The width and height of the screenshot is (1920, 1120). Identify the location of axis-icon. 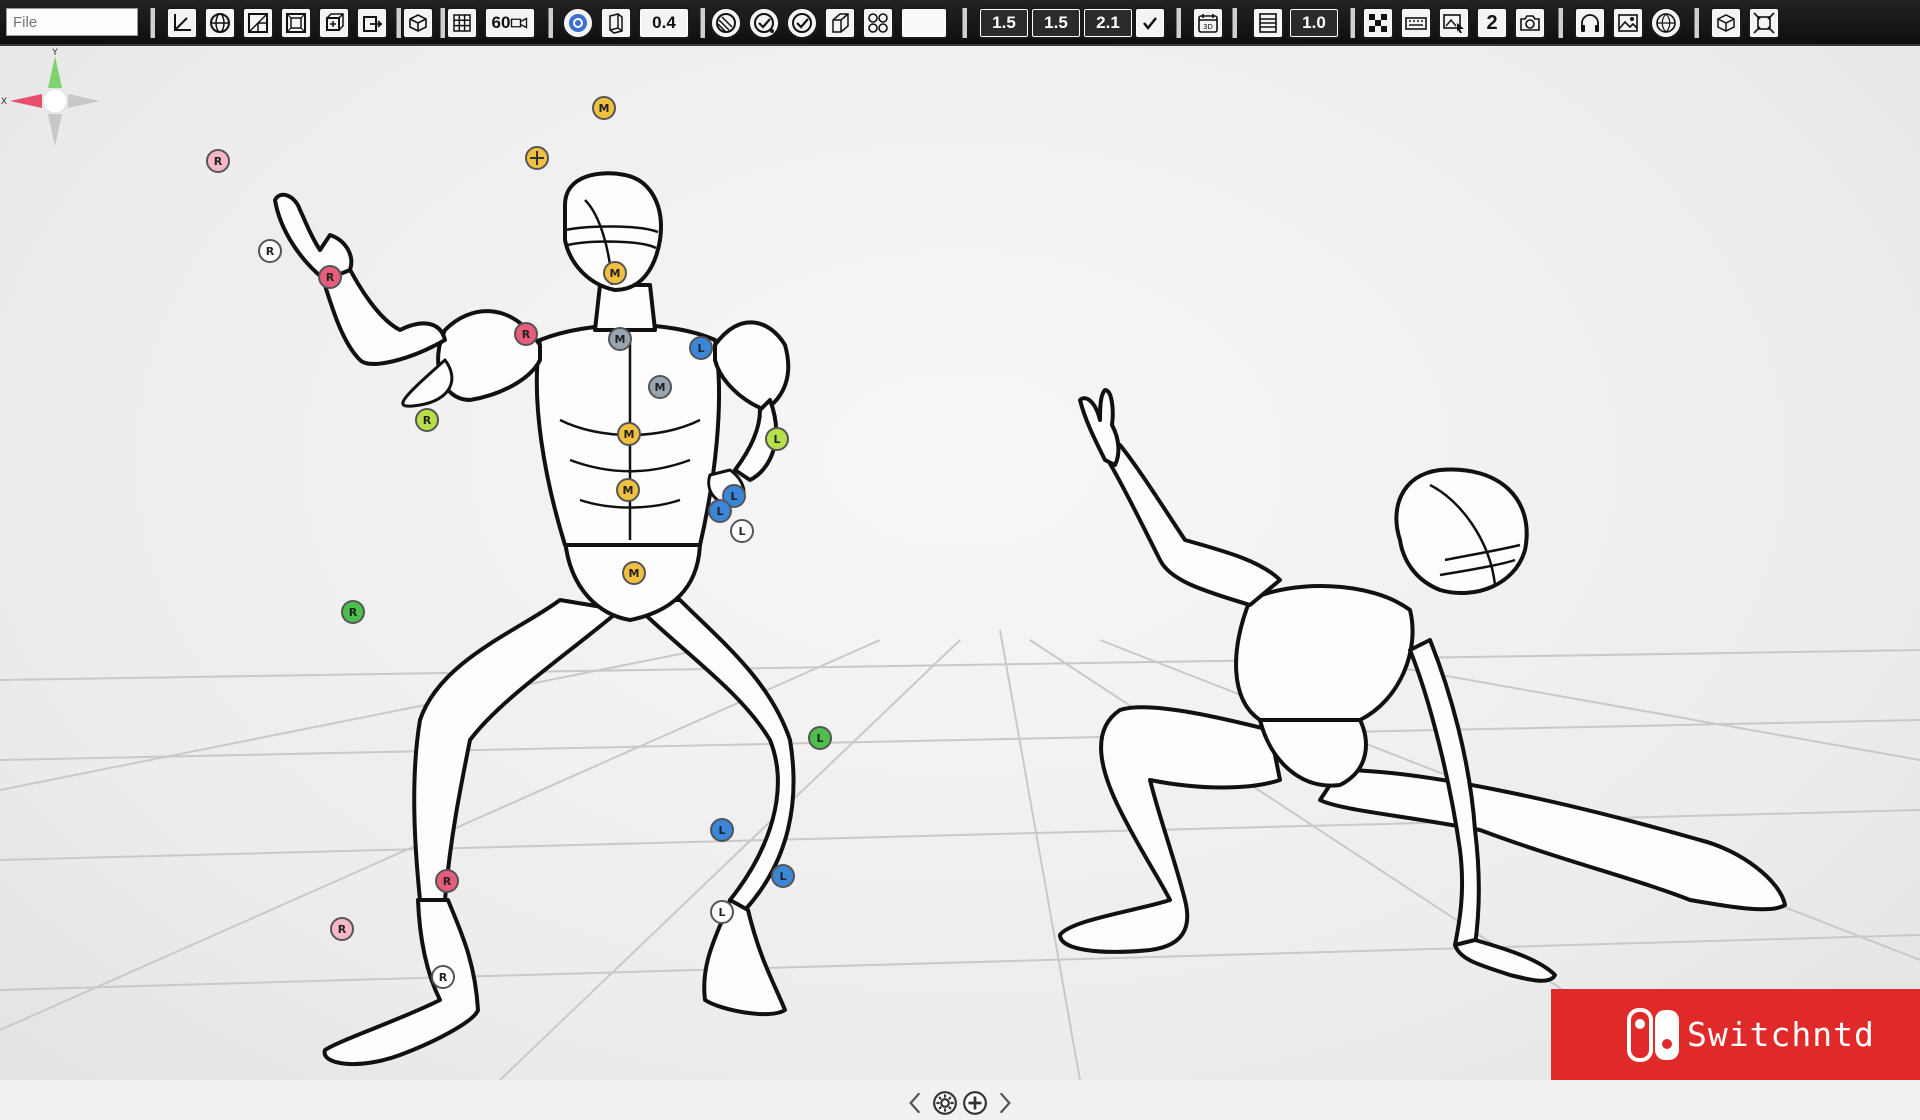
(182, 22).